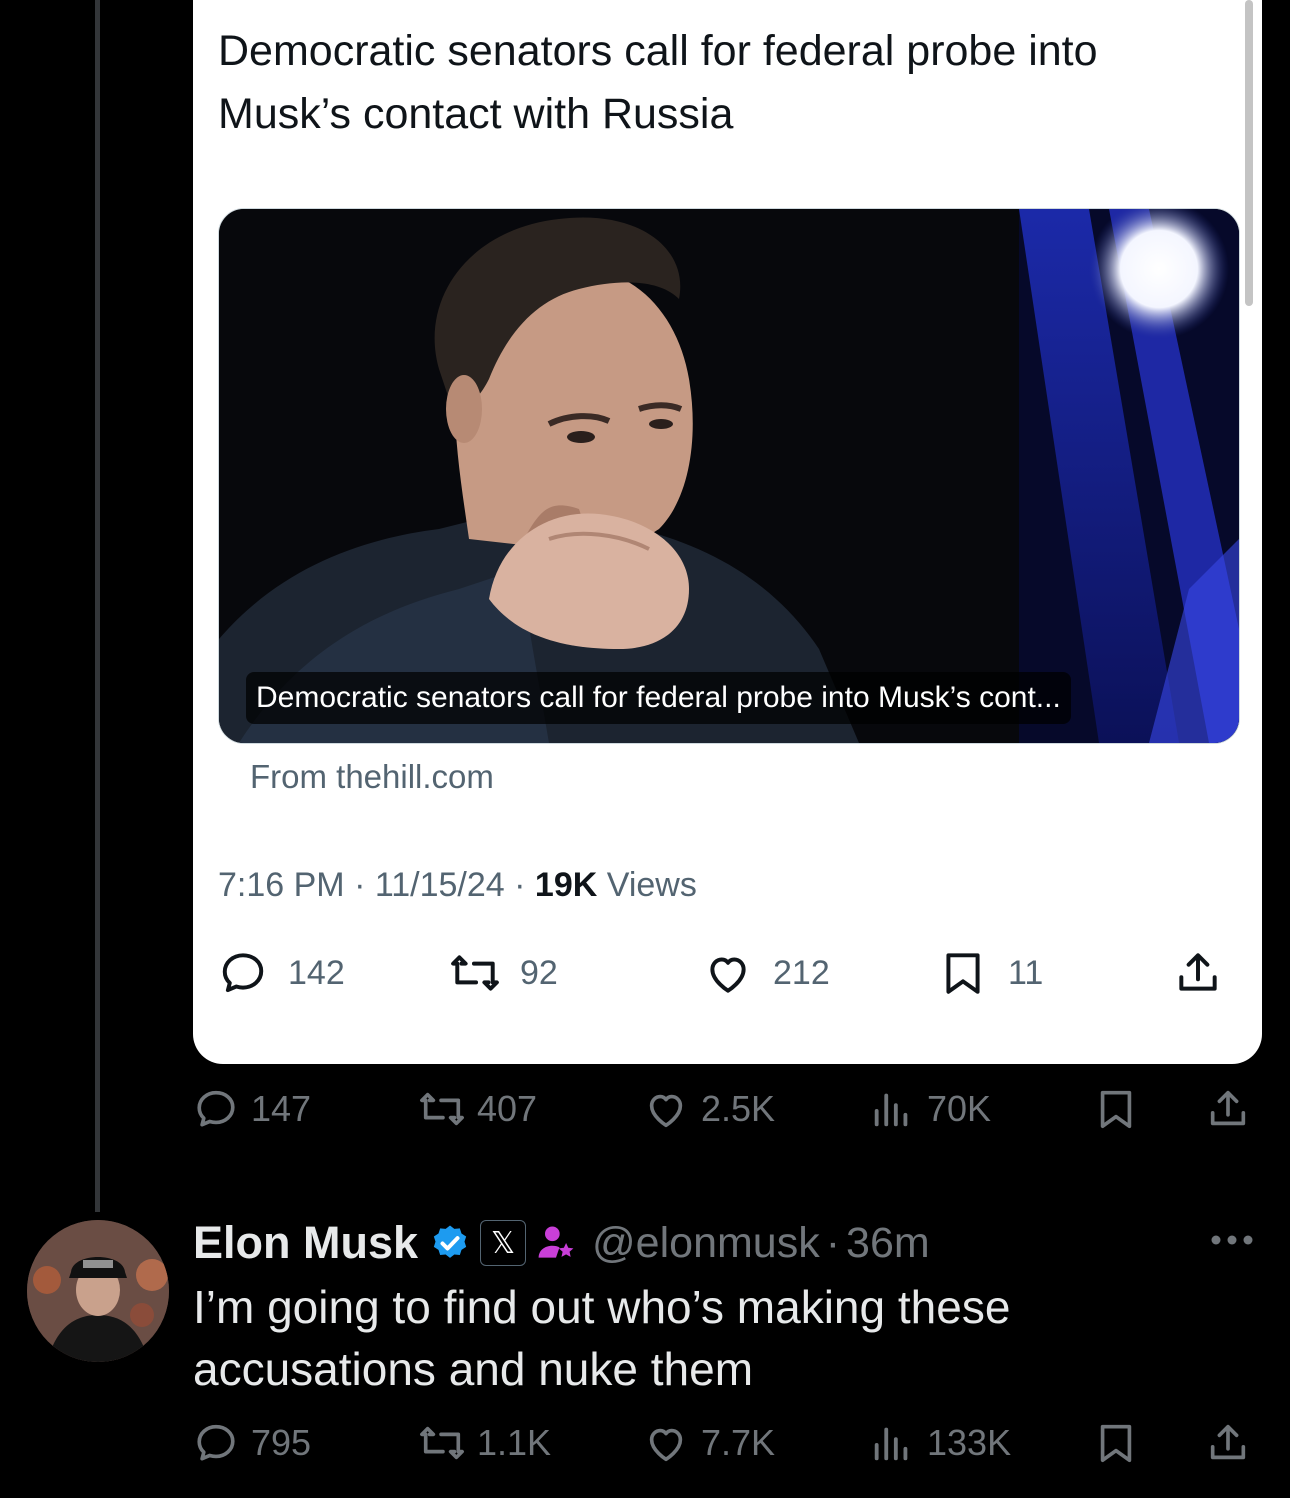 Image resolution: width=1290 pixels, height=1498 pixels. What do you see at coordinates (539, 972) in the screenshot?
I see `repost-count: 92` at bounding box center [539, 972].